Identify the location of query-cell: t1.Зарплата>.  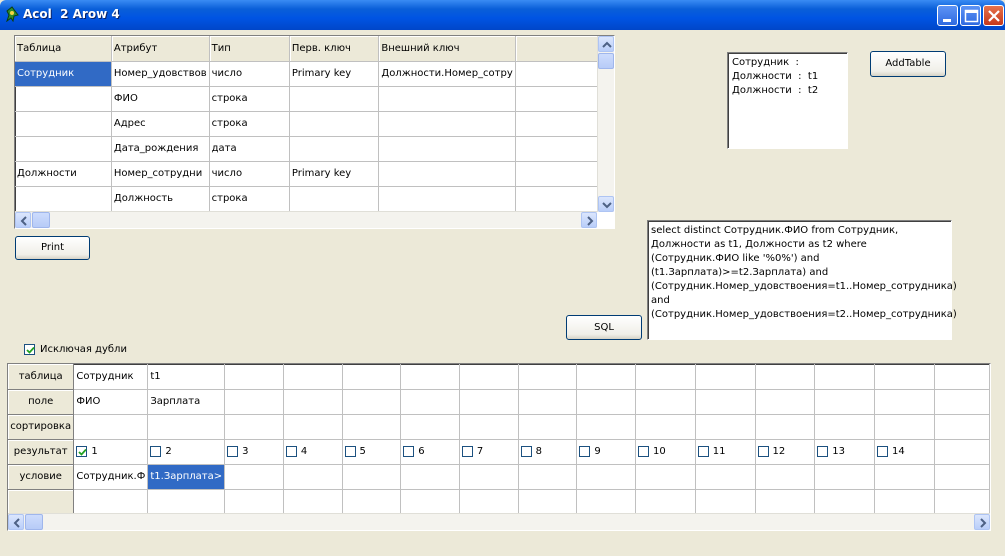
(186, 477).